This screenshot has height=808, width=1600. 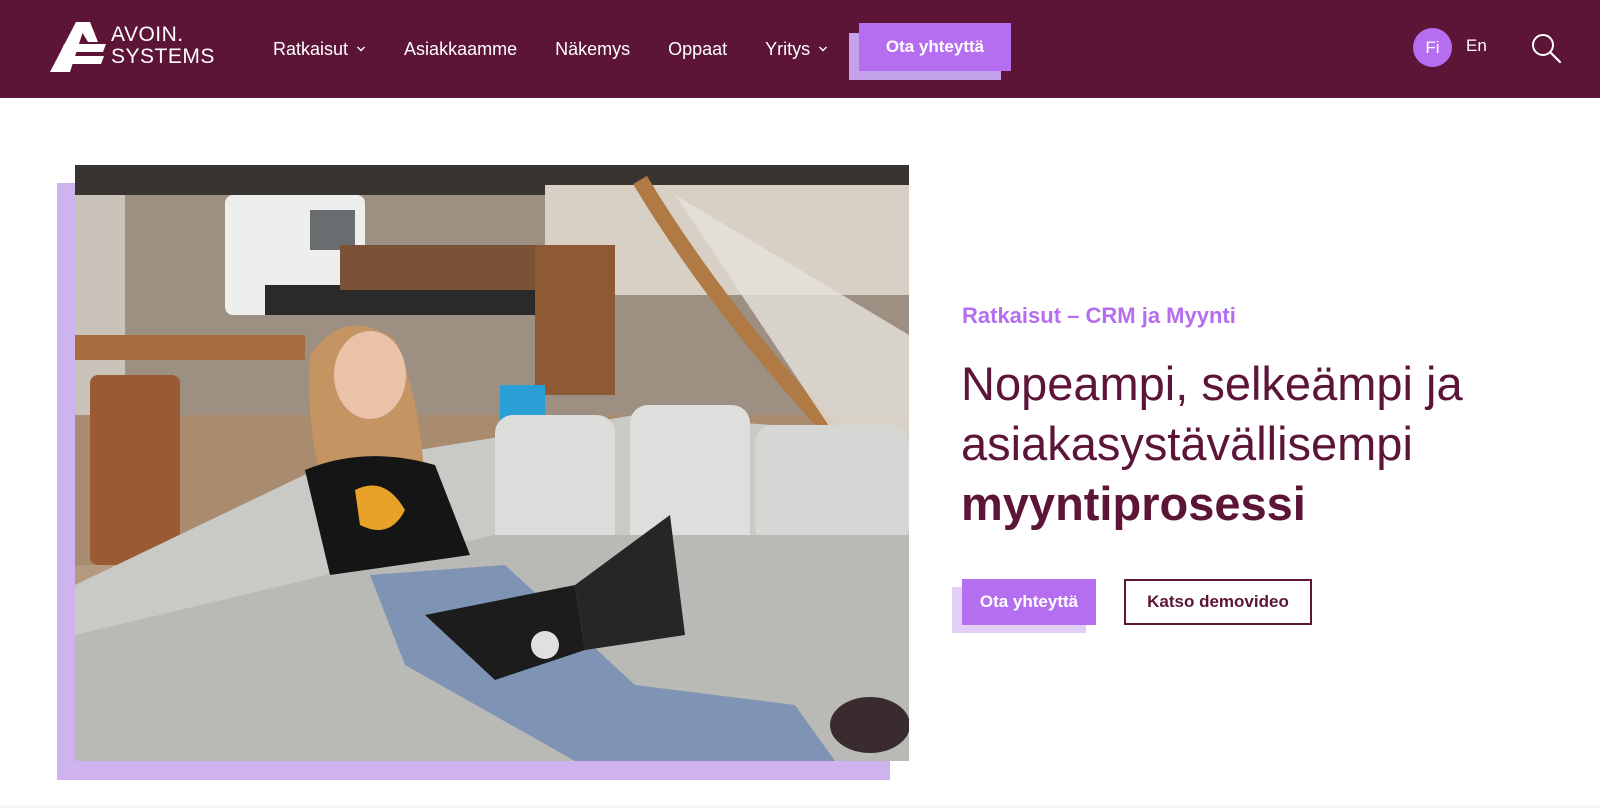 I want to click on header-cta: Ota yhteyttä, so click(x=930, y=51).